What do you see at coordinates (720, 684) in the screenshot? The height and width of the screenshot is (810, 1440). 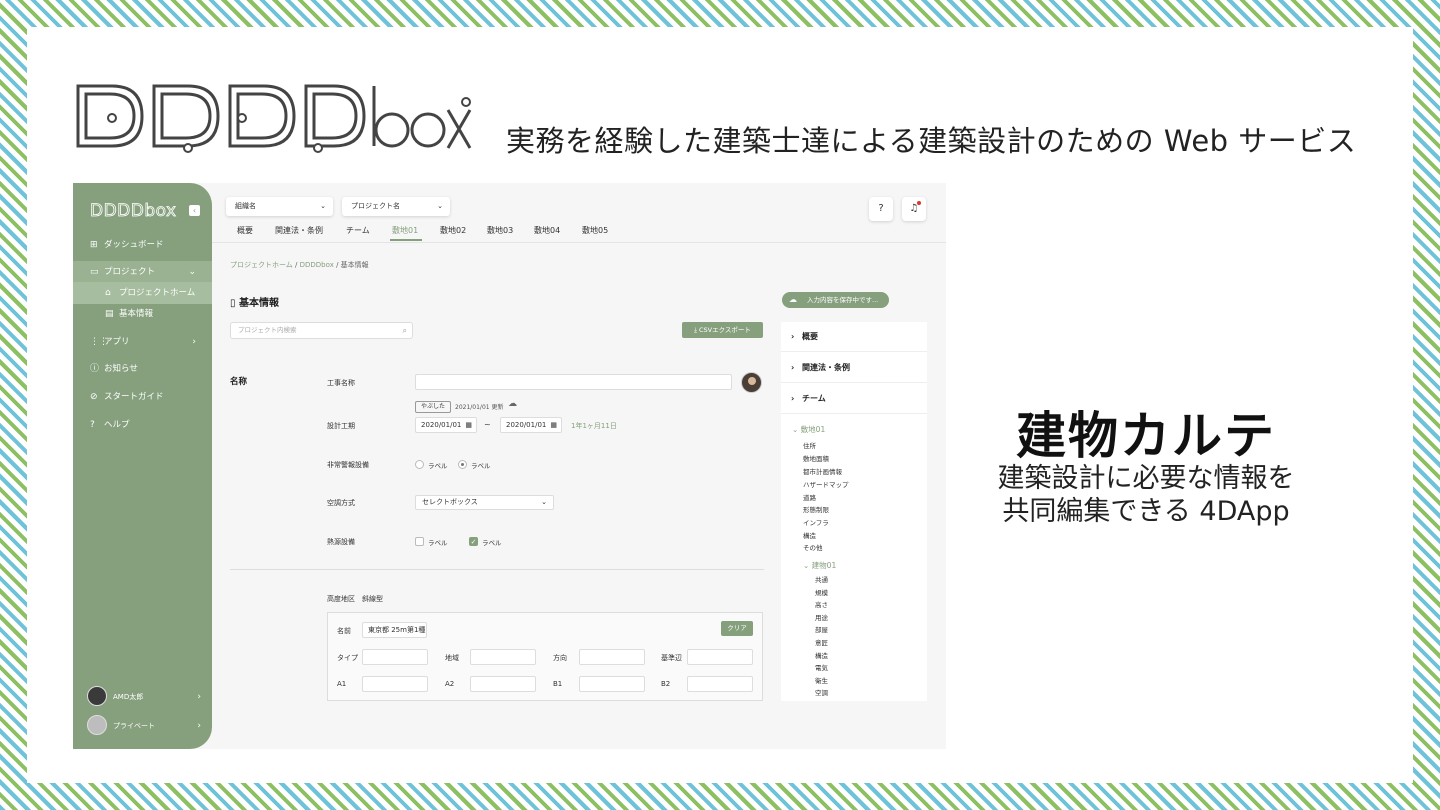 I see `b2-field` at bounding box center [720, 684].